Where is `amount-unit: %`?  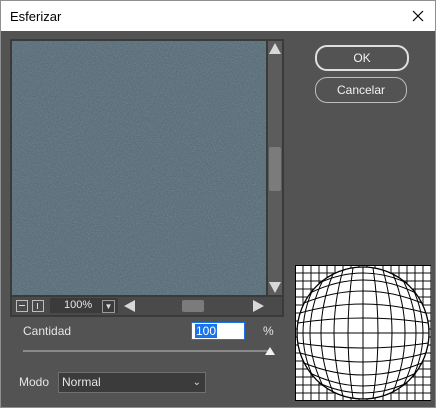
amount-unit: % is located at coordinates (268, 331).